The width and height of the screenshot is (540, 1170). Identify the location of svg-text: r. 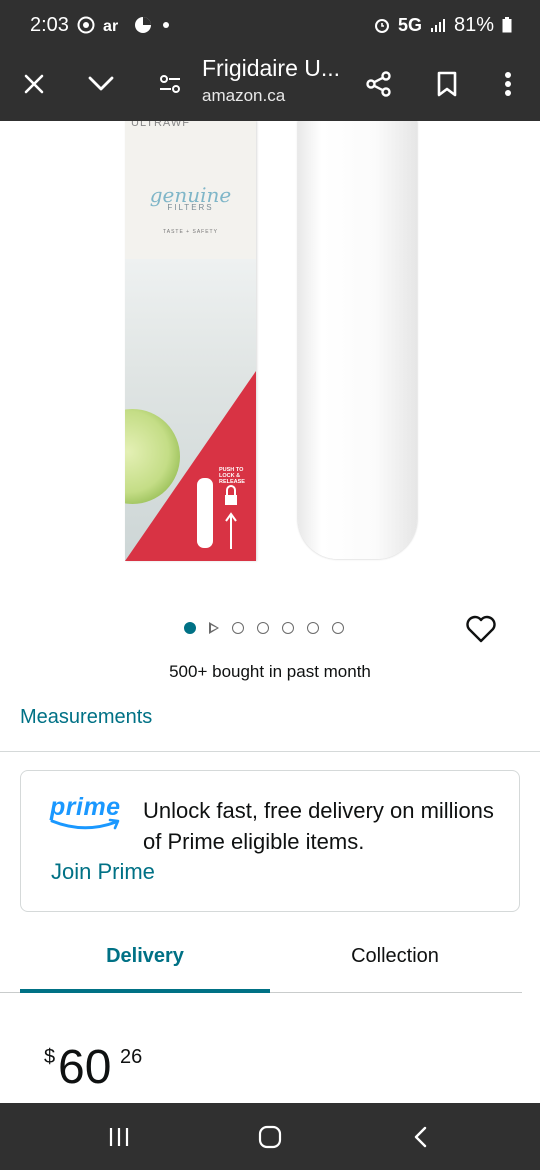
(115, 26).